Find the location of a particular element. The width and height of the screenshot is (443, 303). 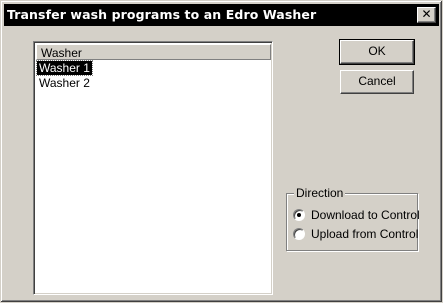

list-column-header: Washer is located at coordinates (153, 52).